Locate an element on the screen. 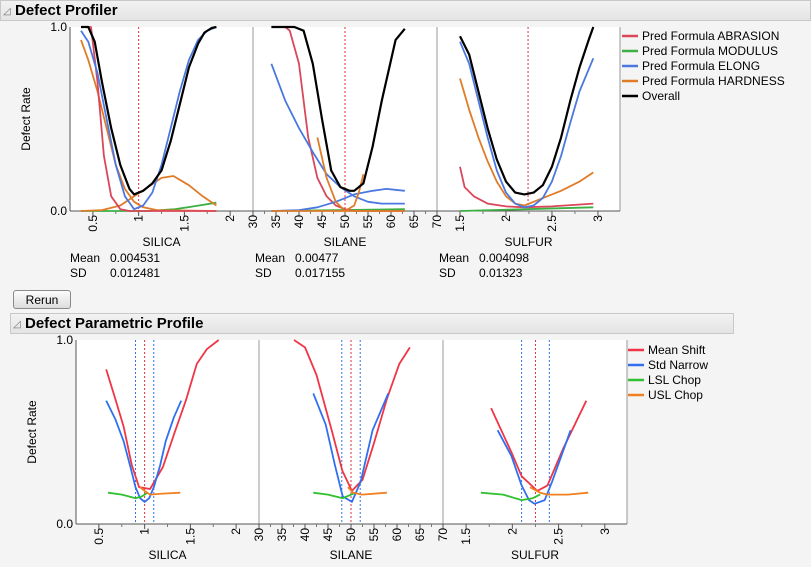  legend-label: Pred Formula ABRASION is located at coordinates (710, 36).